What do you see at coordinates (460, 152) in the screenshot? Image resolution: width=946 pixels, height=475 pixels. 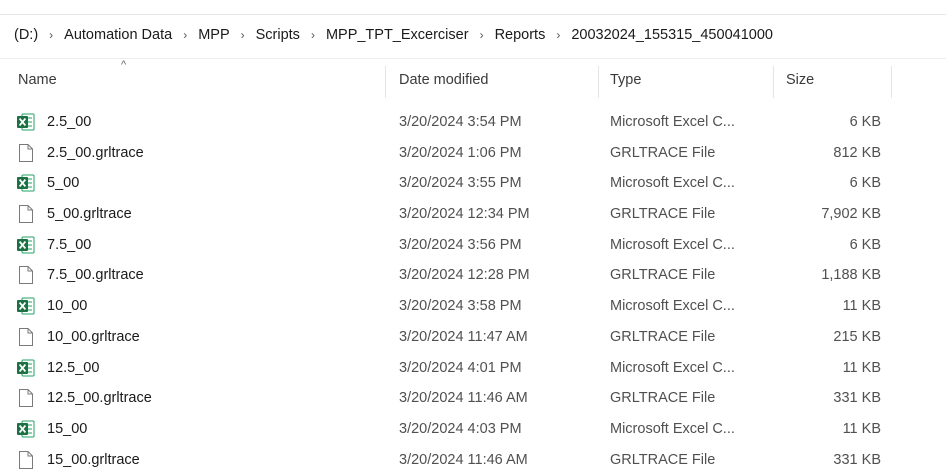 I see `file-date-modified: 3/20/2024 1:06 PM` at bounding box center [460, 152].